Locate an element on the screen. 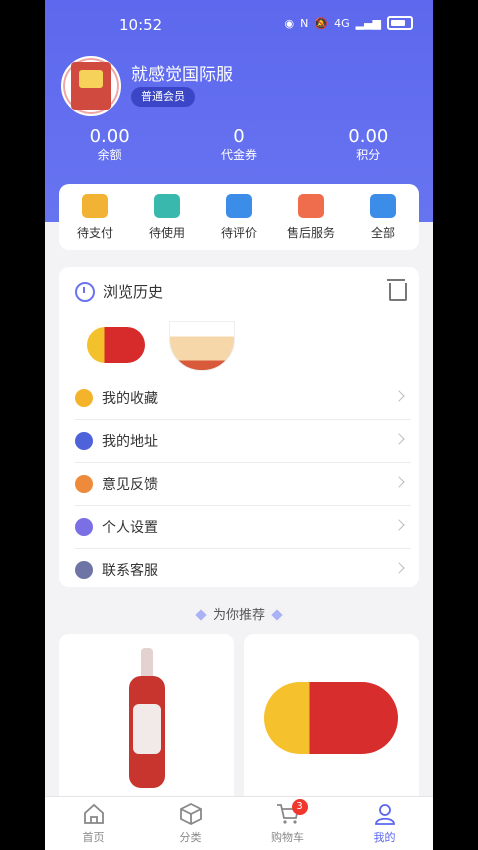 The width and height of the screenshot is (478, 850). settings-icon is located at coordinates (84, 527).